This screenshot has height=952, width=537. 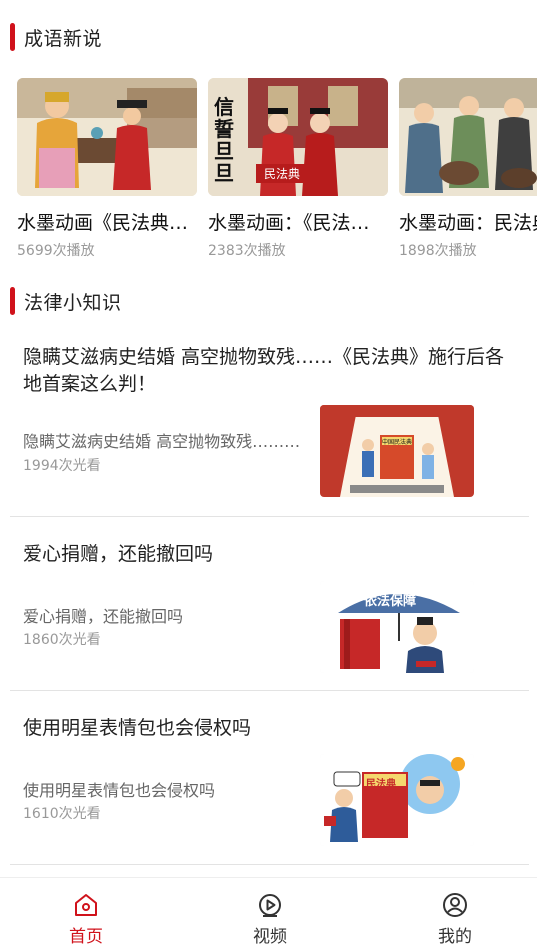 I want to click on section-header-law: 法律小知识, so click(x=66, y=301).